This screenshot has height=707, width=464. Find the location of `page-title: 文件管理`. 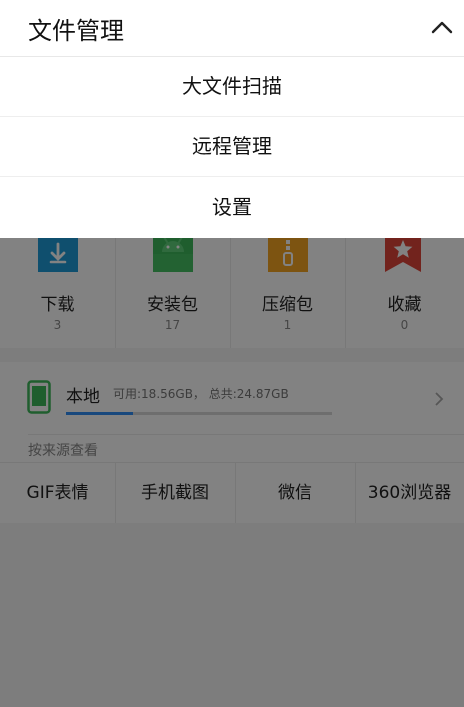

page-title: 文件管理 is located at coordinates (76, 31).